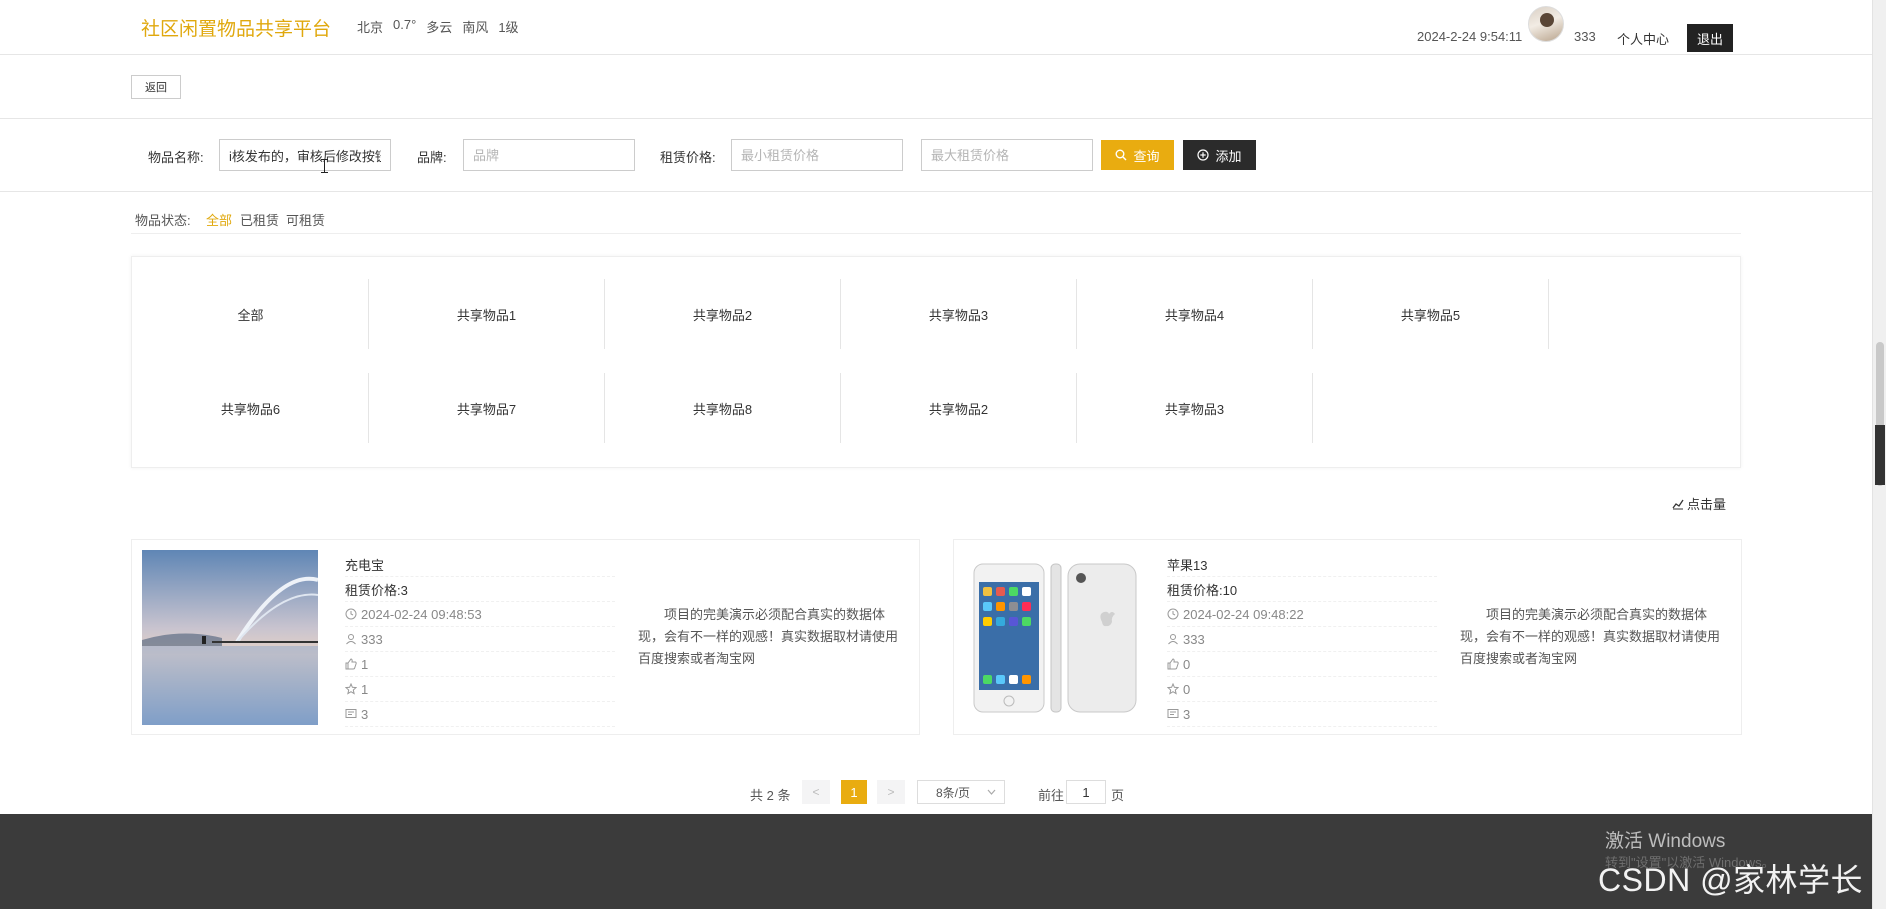 Image resolution: width=1886 pixels, height=909 pixels. I want to click on scrollbar-thumb, so click(1880, 455).